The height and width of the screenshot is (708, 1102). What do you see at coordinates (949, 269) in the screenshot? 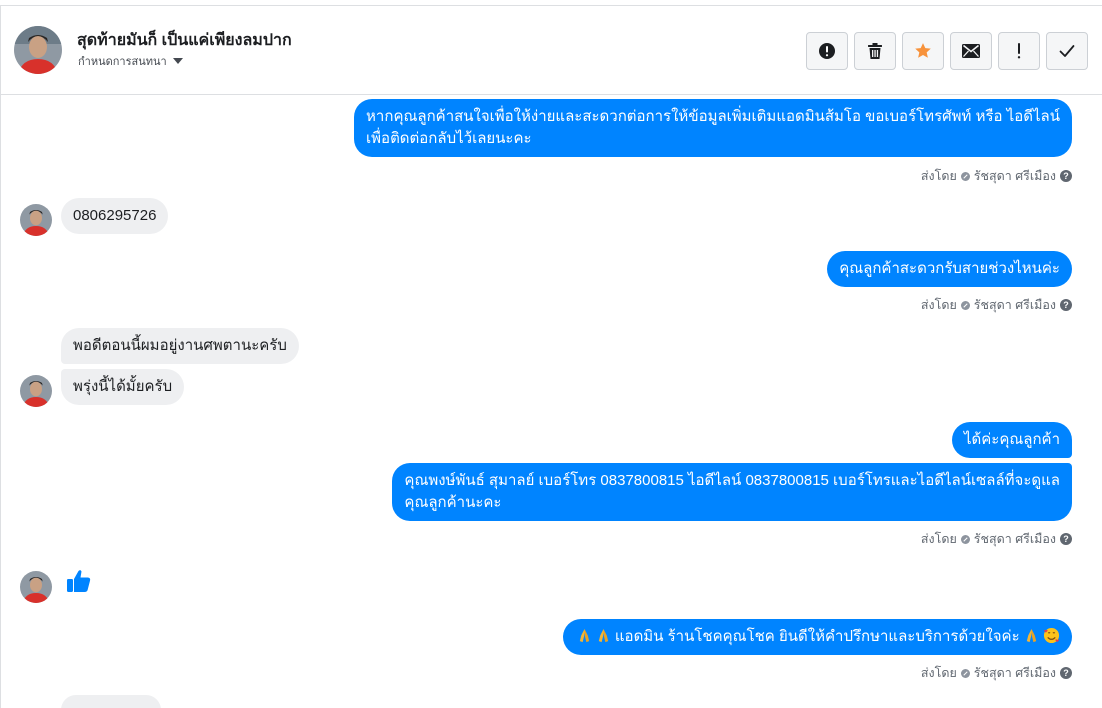
I see `outgoing-message: คุณลูกค้าสะดวกรับสายช่วงไหนค่ะ` at bounding box center [949, 269].